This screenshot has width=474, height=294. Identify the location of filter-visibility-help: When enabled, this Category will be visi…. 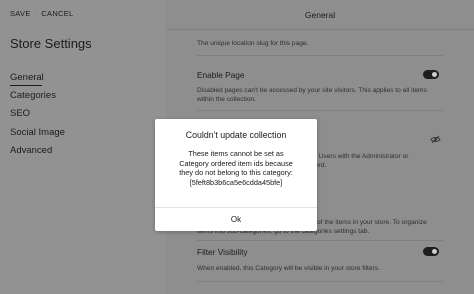
(288, 268).